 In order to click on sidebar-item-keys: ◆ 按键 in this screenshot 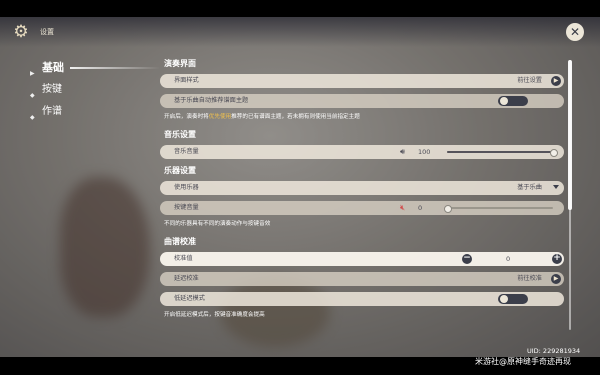, I will do `click(85, 93)`.